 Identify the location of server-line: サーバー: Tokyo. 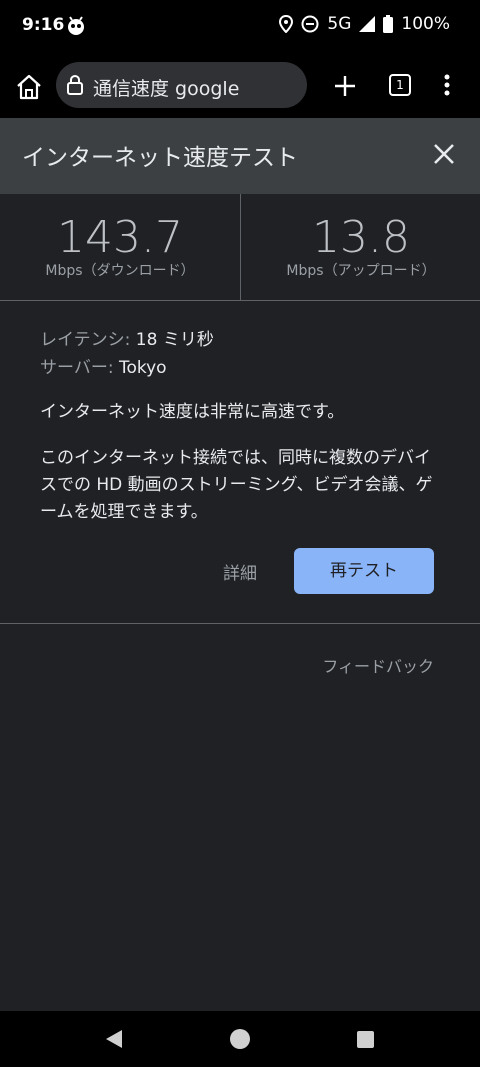
(250, 368).